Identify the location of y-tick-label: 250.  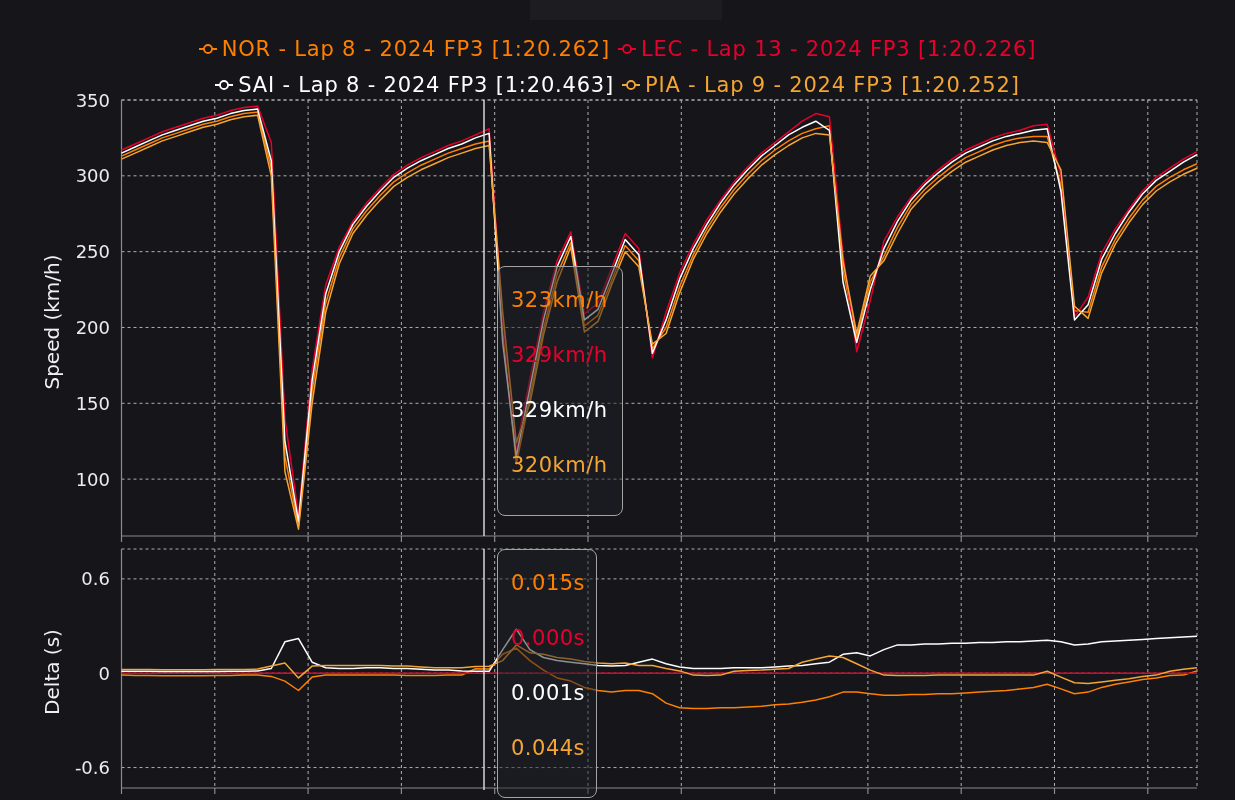
(92, 252).